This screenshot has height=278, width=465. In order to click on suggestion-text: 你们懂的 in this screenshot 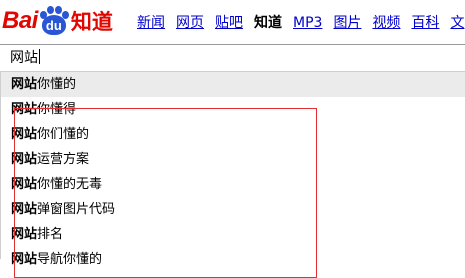, I will do `click(63, 134)`.